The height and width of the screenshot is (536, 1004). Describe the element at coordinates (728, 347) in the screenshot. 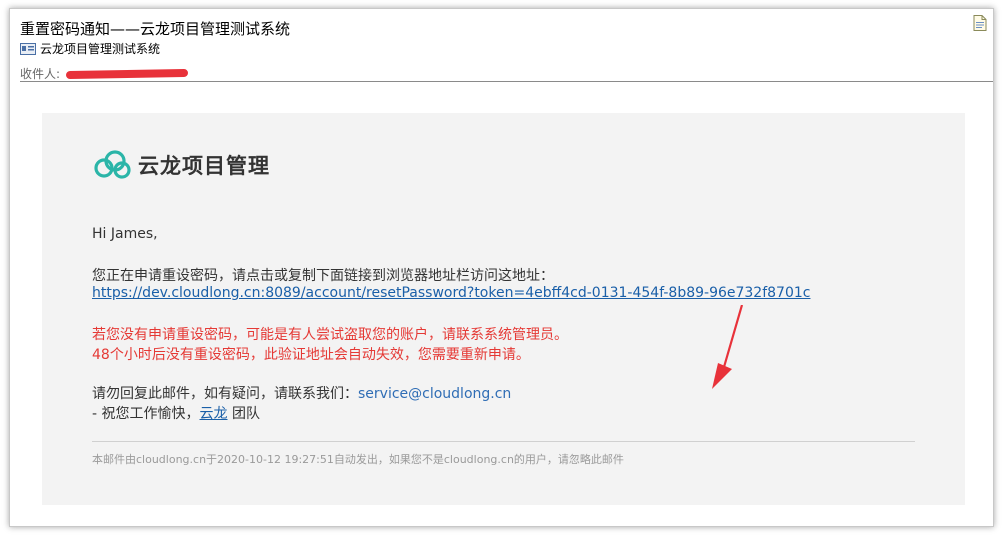

I see `annotation-arrow` at that location.